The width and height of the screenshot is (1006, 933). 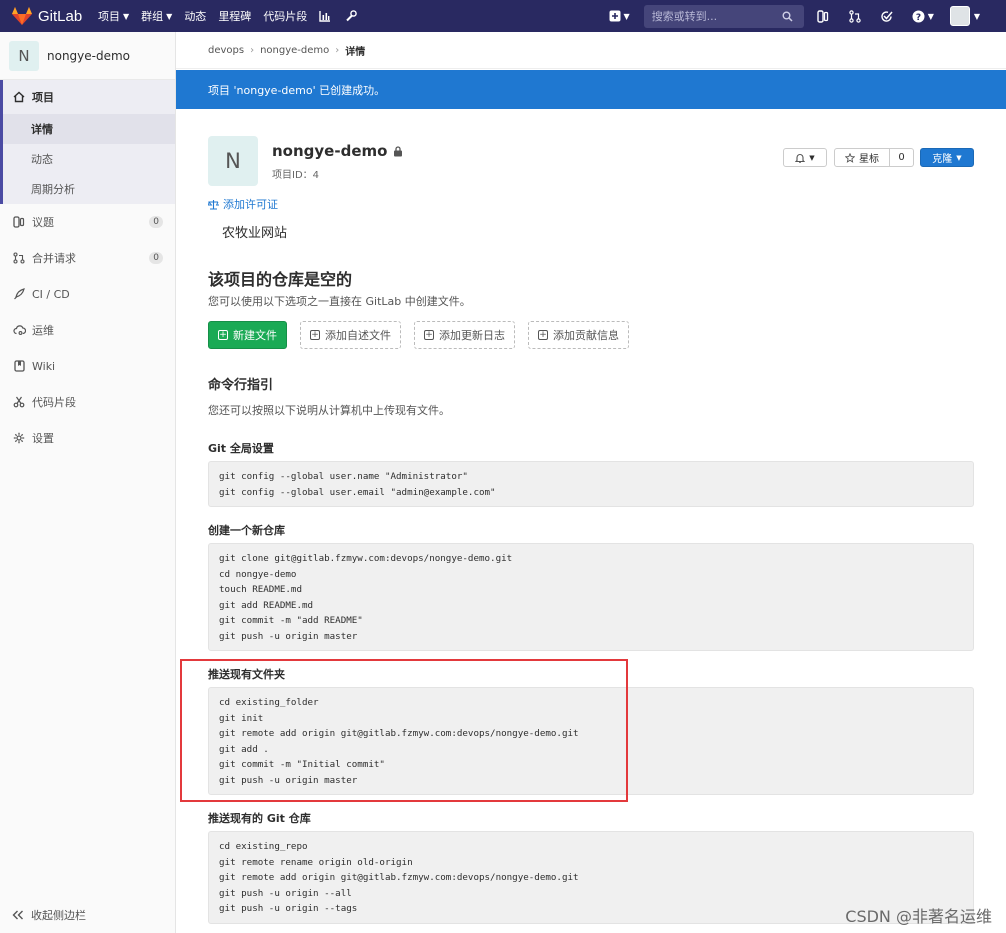 I want to click on admin-wrench-icon, so click(x=351, y=16).